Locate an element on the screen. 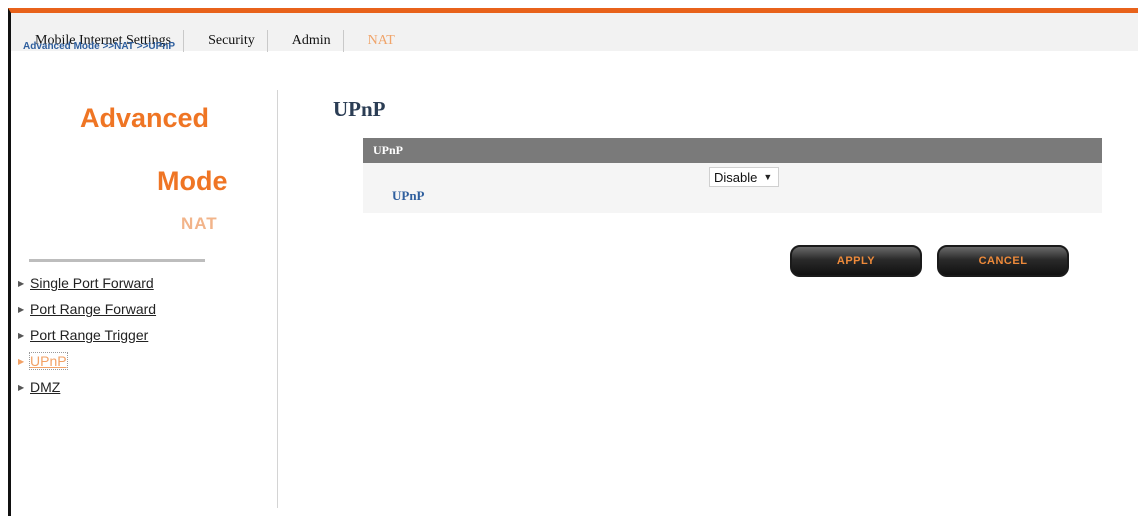 The height and width of the screenshot is (516, 1138). chevron-down-icon: ▼ is located at coordinates (768, 177).